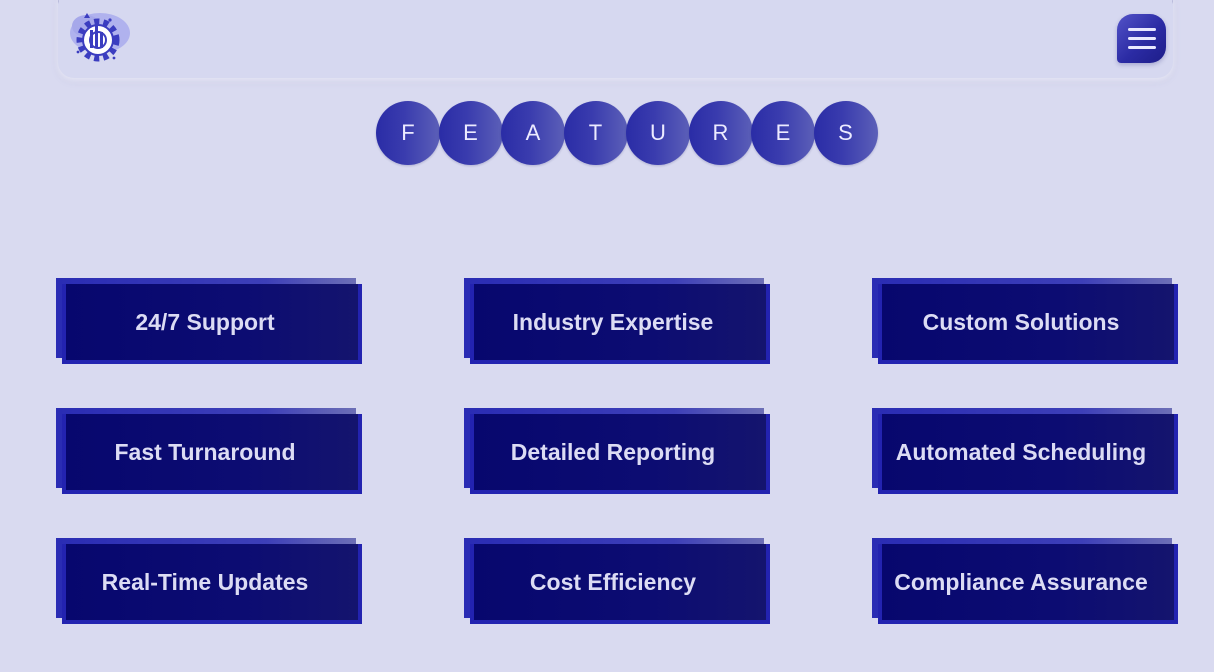 The width and height of the screenshot is (1214, 672). What do you see at coordinates (533, 133) in the screenshot?
I see `title-letter: A` at bounding box center [533, 133].